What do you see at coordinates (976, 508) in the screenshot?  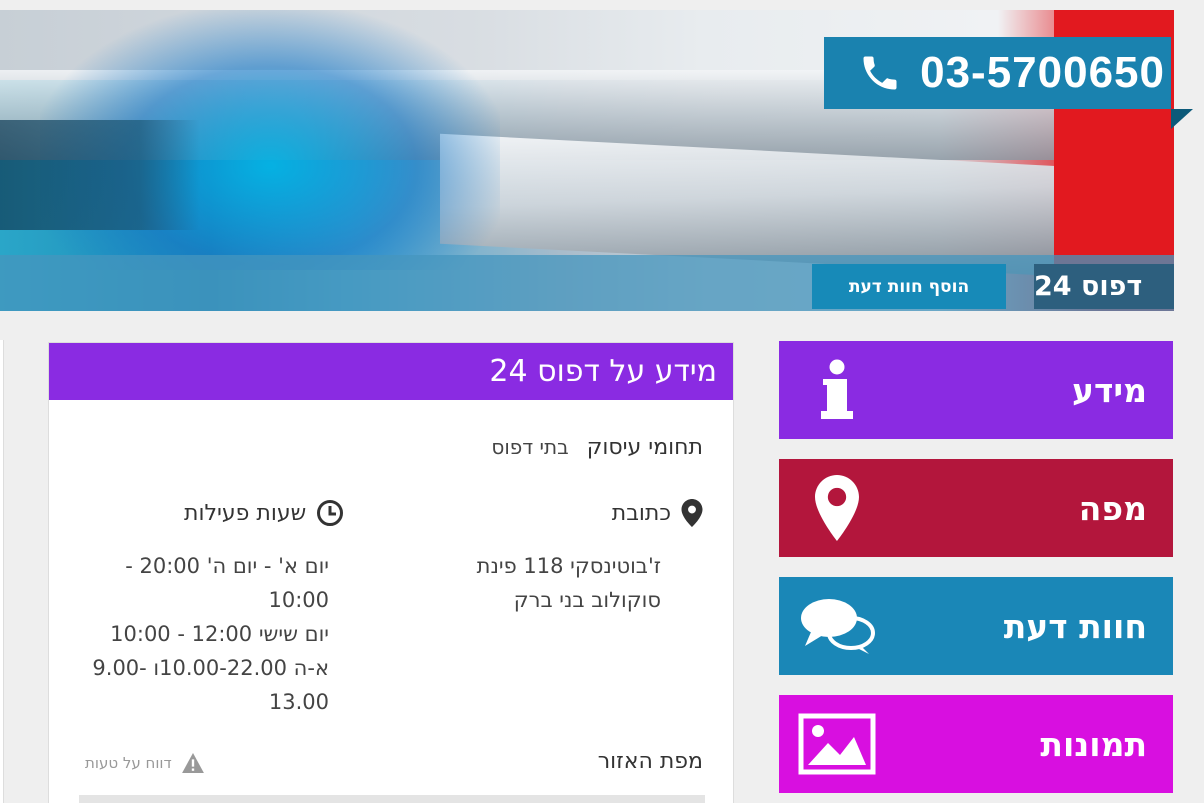 I see `nav-tile-map: מפה` at bounding box center [976, 508].